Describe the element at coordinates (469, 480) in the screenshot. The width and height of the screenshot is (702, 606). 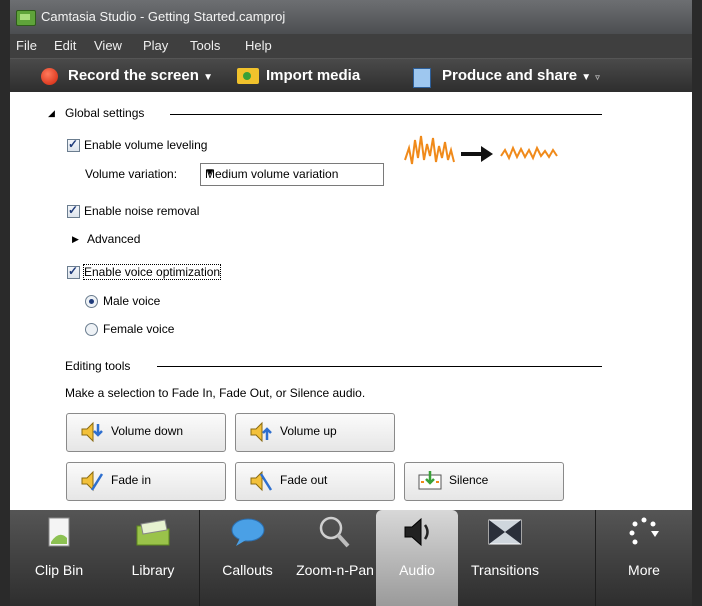
I see `silence-label: Silence` at that location.